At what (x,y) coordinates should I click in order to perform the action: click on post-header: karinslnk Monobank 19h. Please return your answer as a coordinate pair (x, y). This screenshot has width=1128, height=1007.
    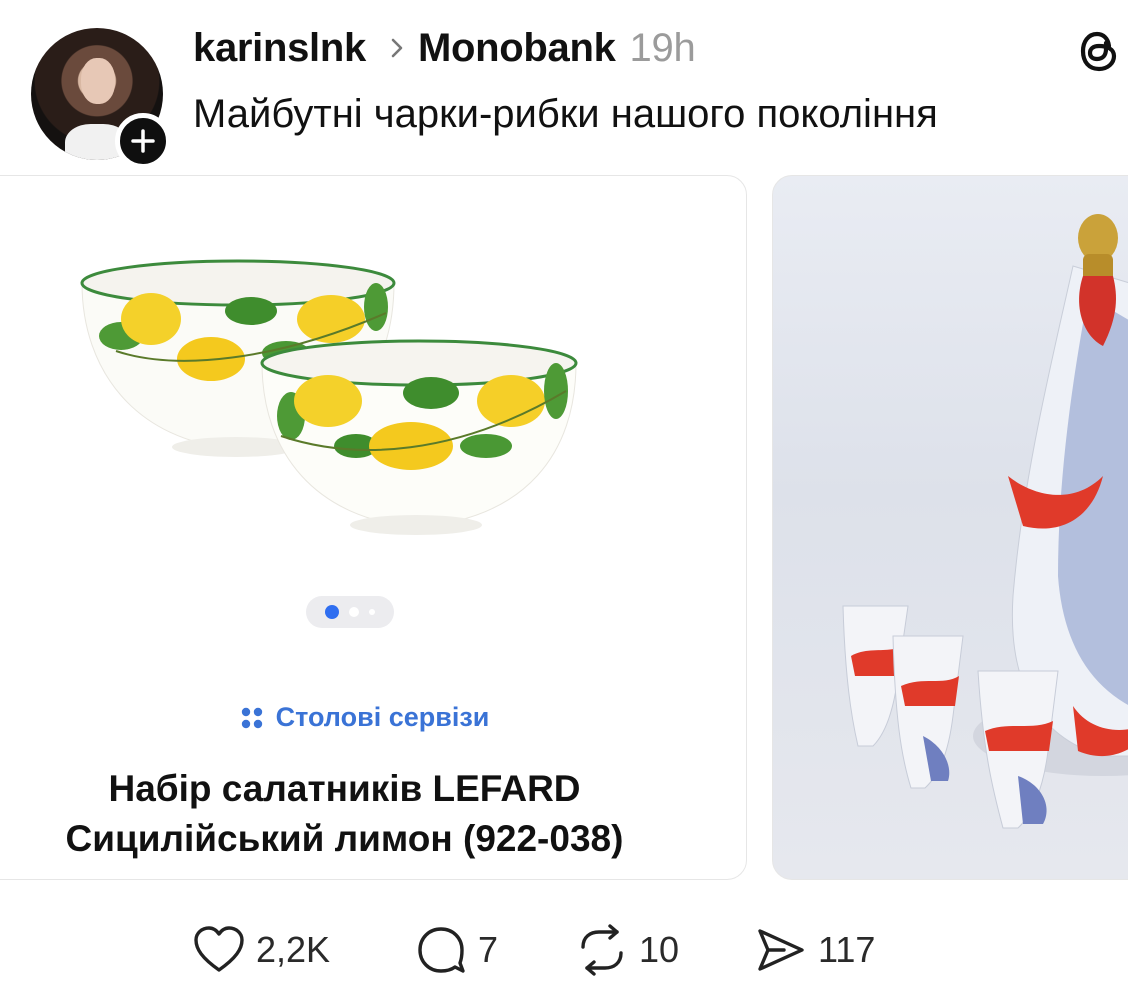
    Looking at the image, I should click on (444, 48).